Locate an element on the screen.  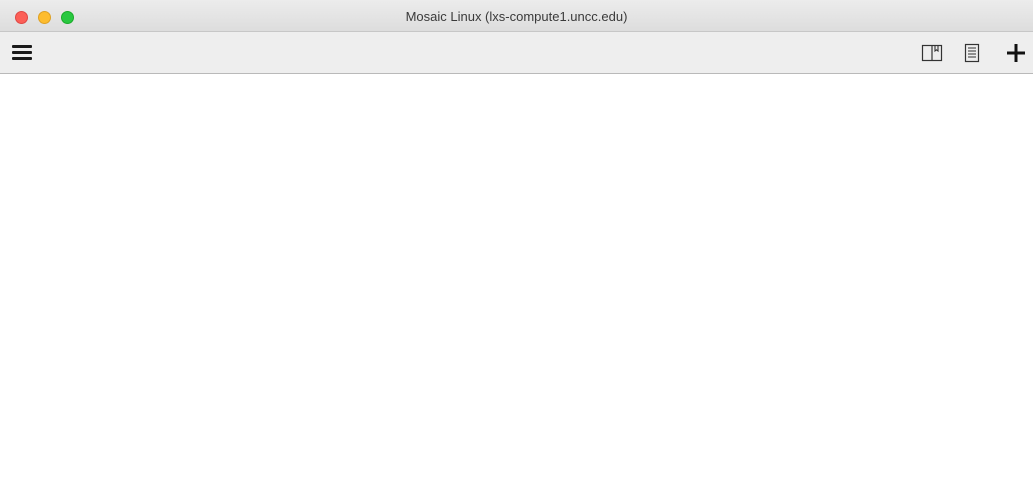
title-bar: Mosaic Linux (lxs-compute1.uncc.edu) is located at coordinates (516, 16).